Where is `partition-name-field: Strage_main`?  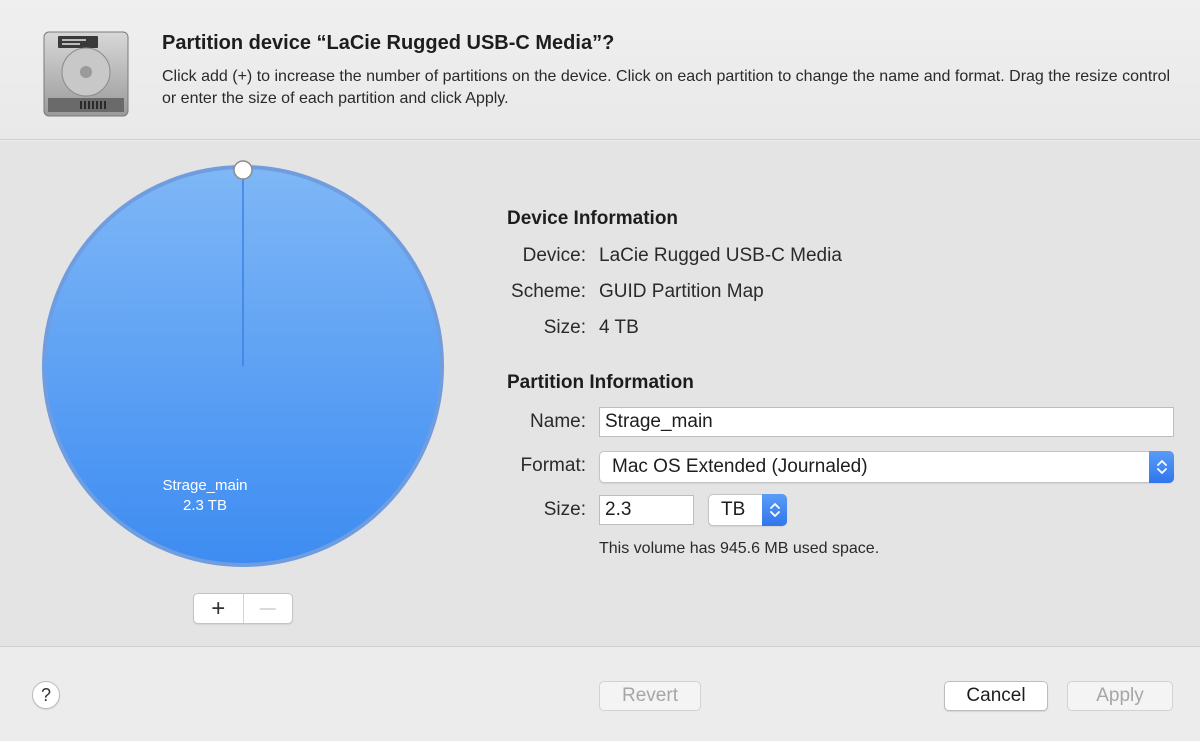
partition-name-field: Strage_main is located at coordinates (886, 422).